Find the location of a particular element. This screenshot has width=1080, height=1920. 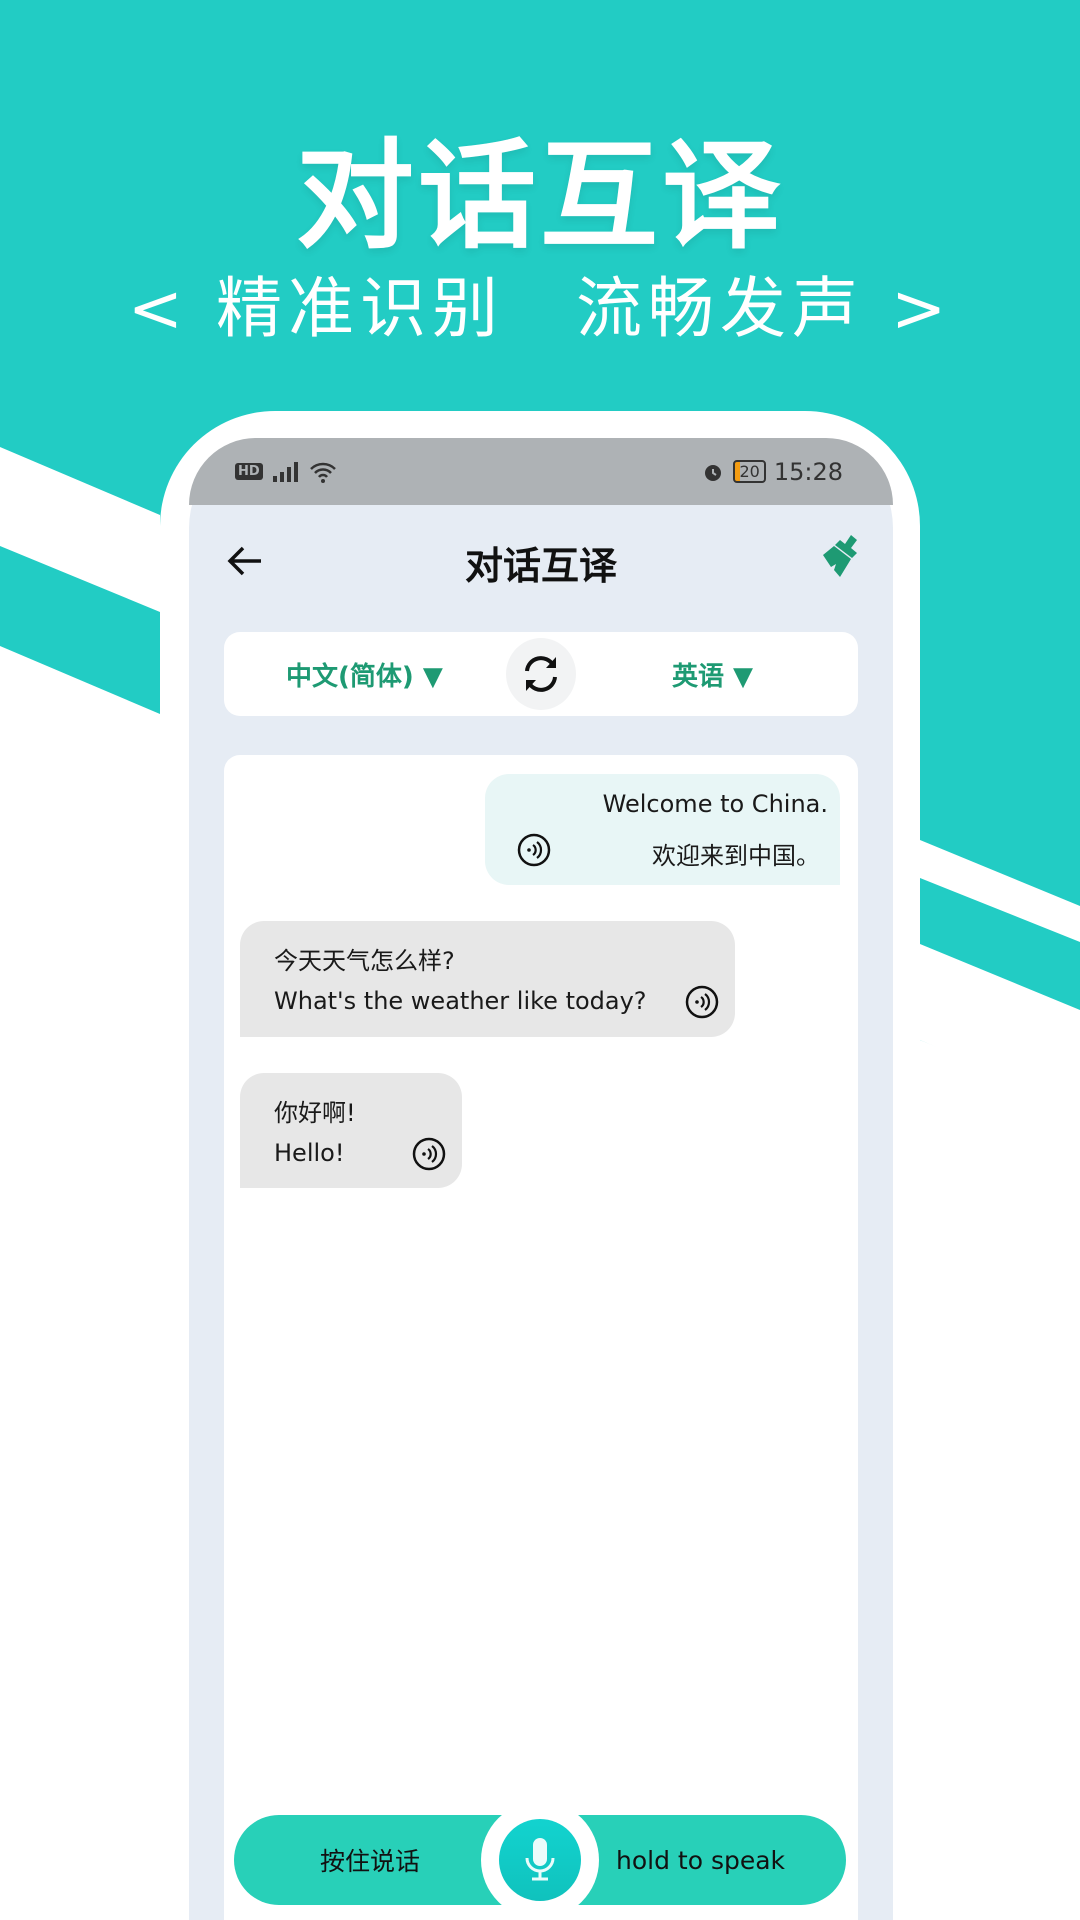

microphone-icon is located at coordinates (540, 1859).